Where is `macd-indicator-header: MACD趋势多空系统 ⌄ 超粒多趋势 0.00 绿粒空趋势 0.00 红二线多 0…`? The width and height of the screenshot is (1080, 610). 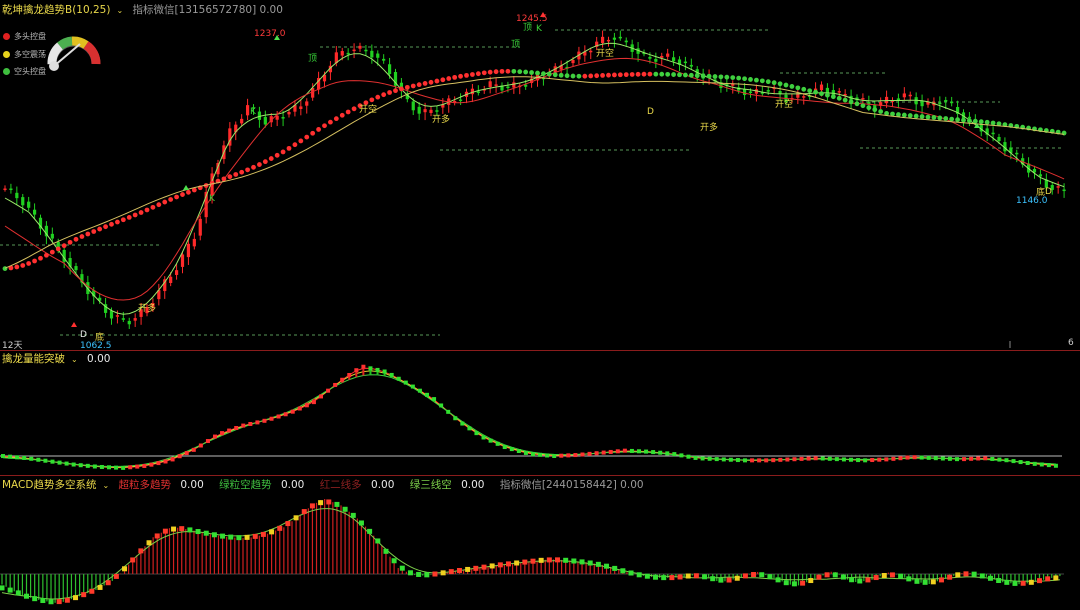
macd-indicator-header: MACD趋势多空系统 ⌄ 超粒多趋势 0.00 绿粒空趋势 0.00 红二线多 0… is located at coordinates (326, 484).